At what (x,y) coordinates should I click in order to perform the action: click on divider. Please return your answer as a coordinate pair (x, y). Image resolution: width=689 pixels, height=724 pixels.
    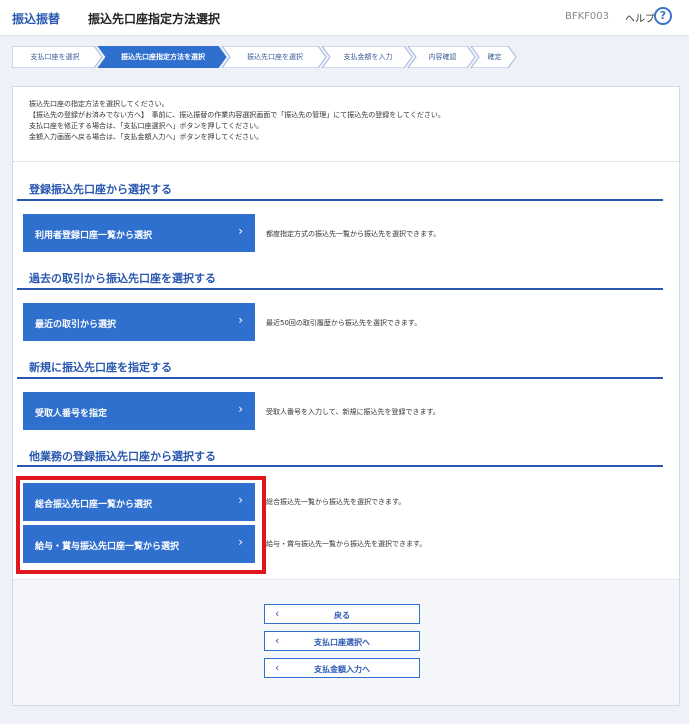
    Looking at the image, I should click on (346, 161).